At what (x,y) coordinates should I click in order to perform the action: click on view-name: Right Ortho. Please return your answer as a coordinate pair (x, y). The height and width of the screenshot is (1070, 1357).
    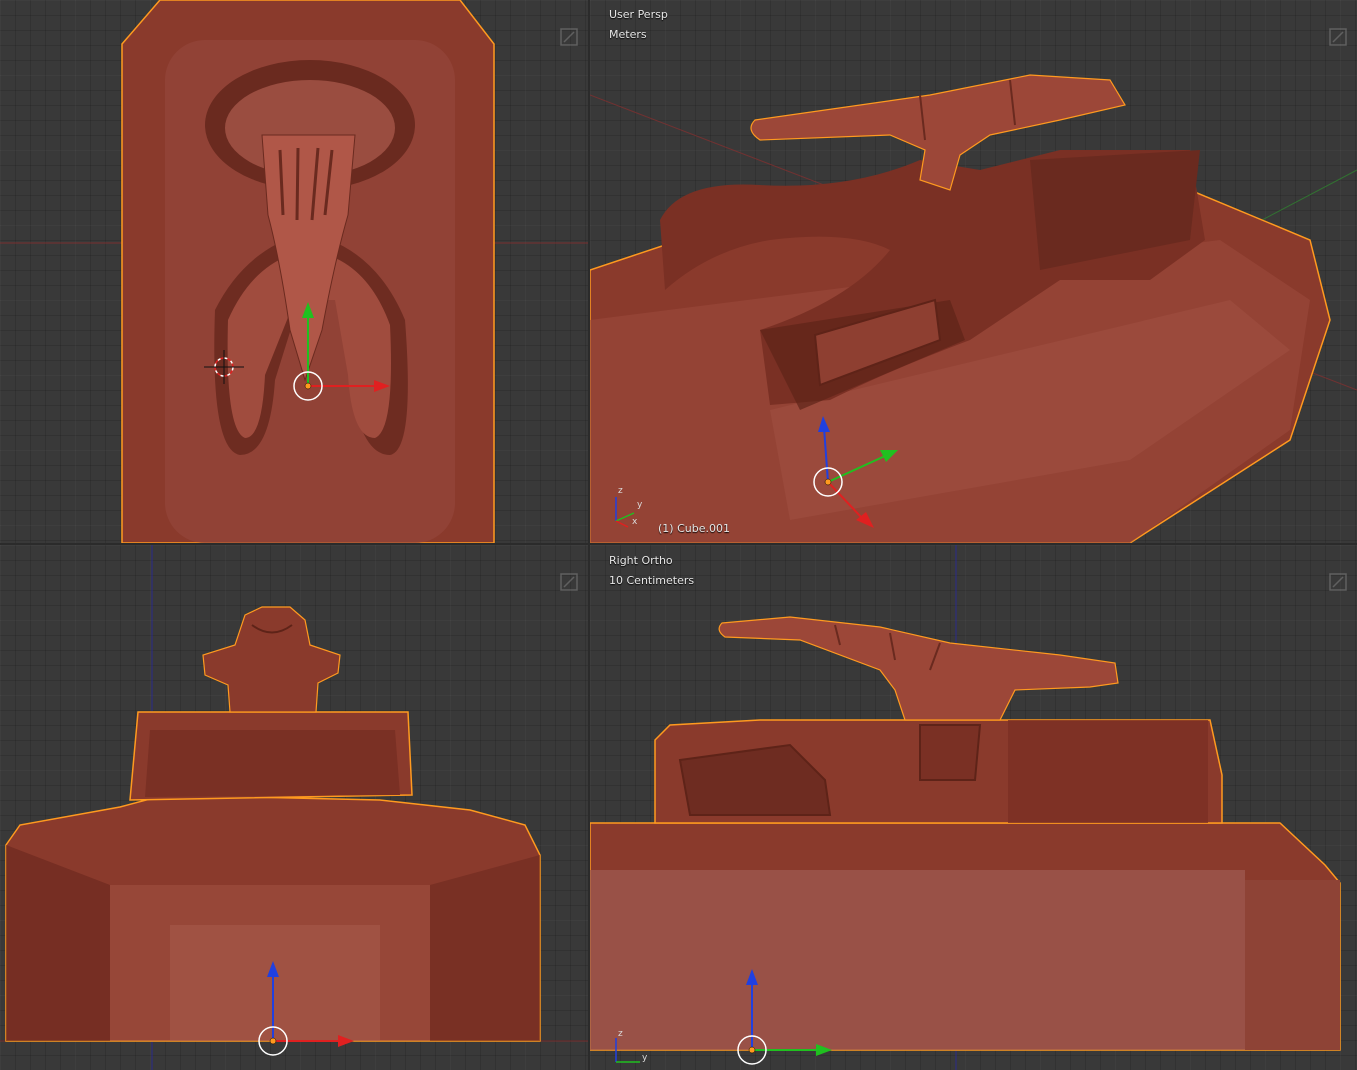
    Looking at the image, I should click on (641, 560).